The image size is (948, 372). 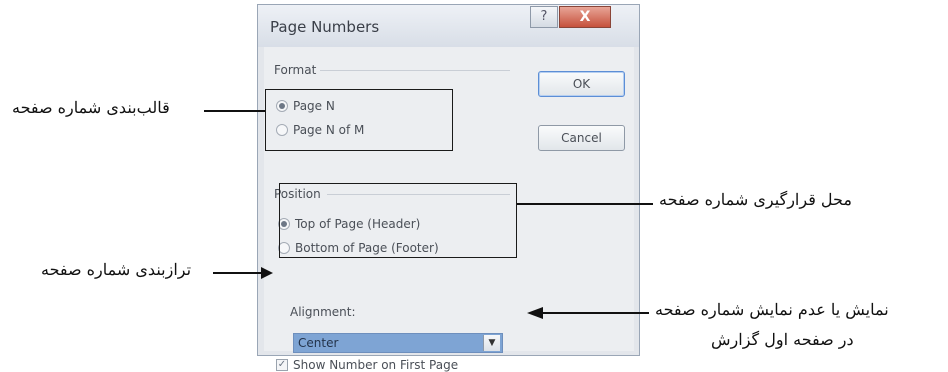 I want to click on alignment-value: Center, so click(x=318, y=343).